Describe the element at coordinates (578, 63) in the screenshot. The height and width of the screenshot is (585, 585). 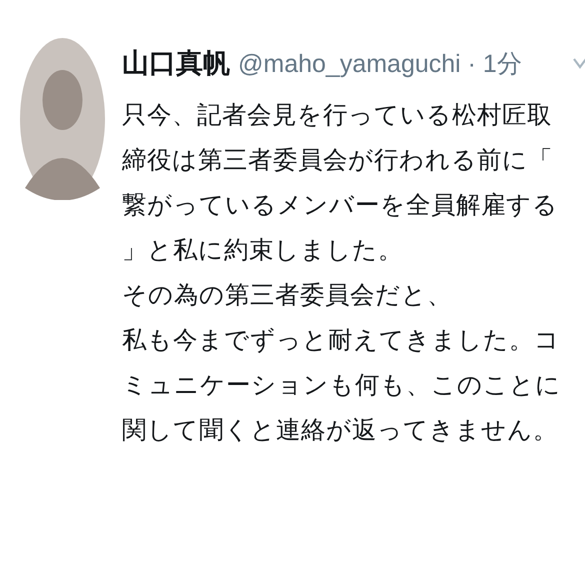
I see `caret-icon` at that location.